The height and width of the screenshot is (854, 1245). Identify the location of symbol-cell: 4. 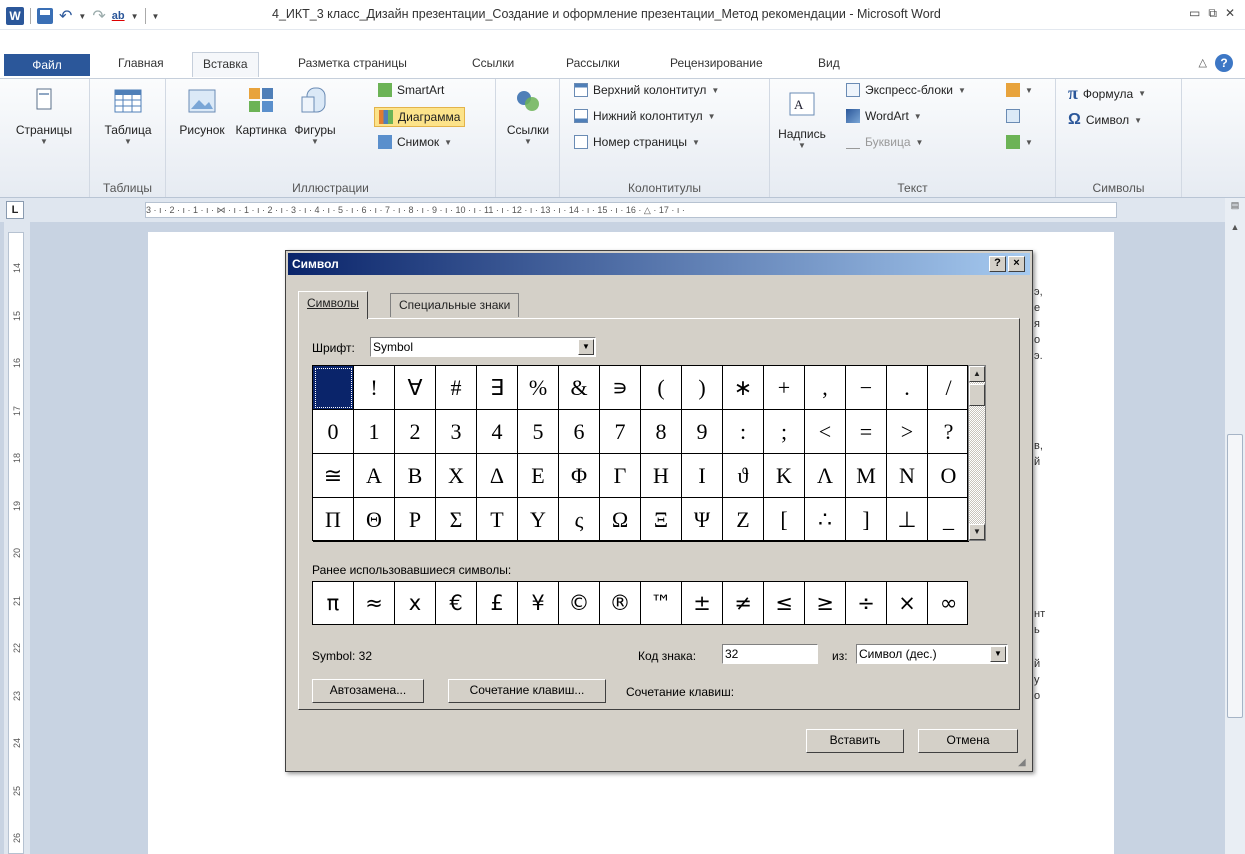
(497, 432).